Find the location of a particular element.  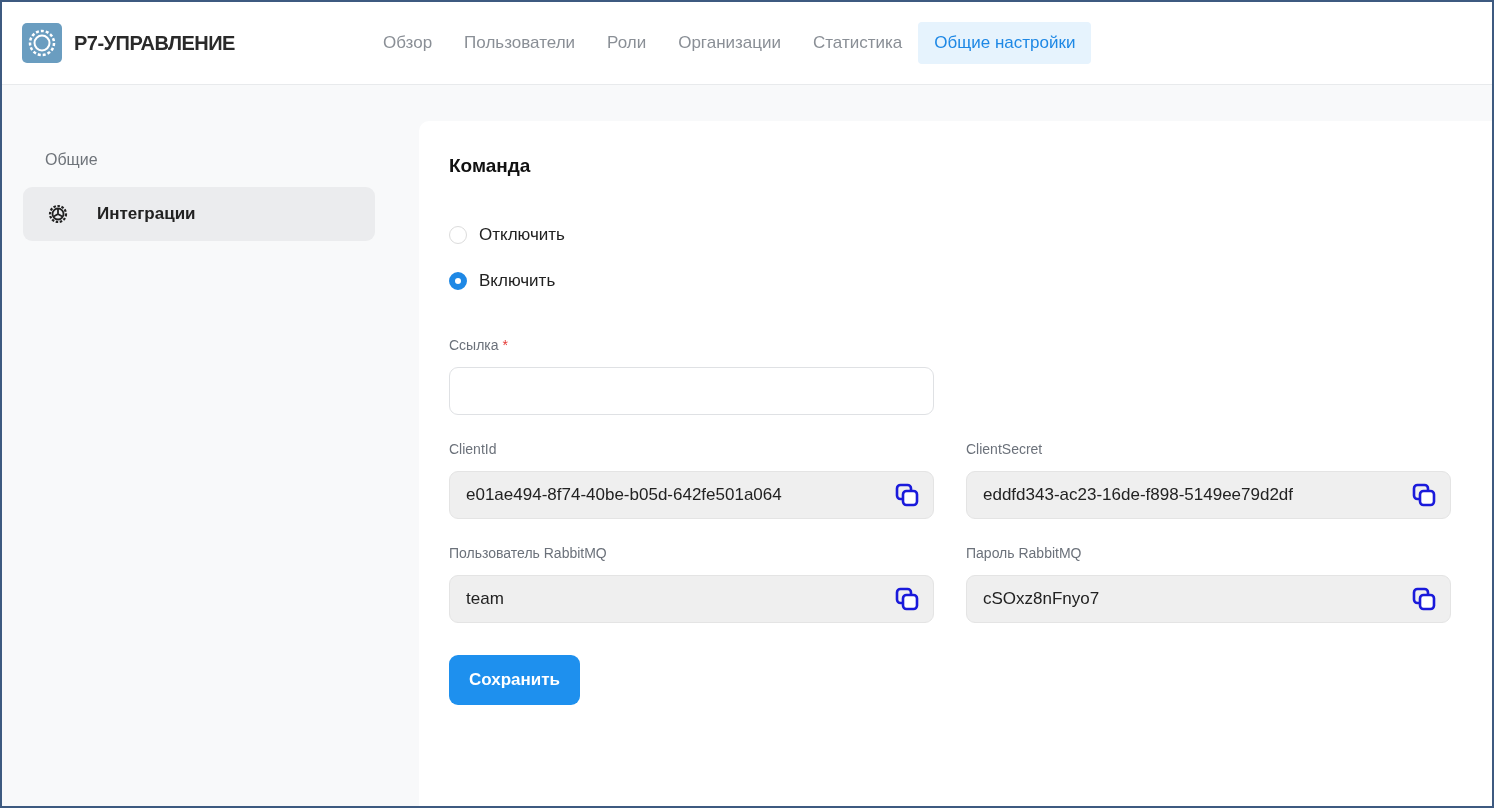

field-label: Пользователь RabbitMQ is located at coordinates (528, 553).